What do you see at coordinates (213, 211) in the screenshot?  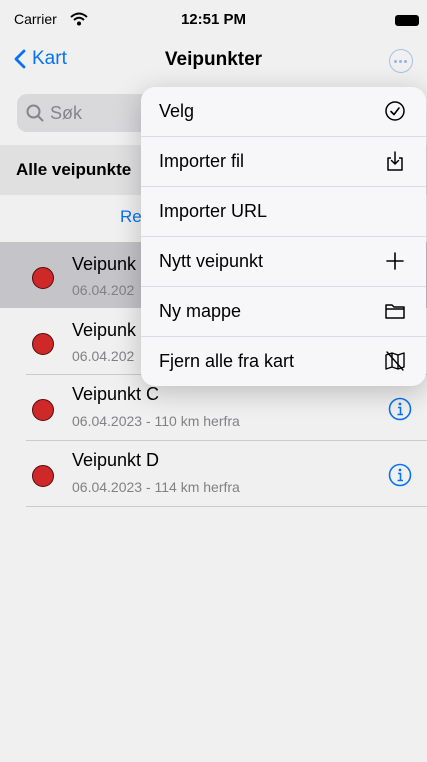 I see `menu-item-label: Importer URL` at bounding box center [213, 211].